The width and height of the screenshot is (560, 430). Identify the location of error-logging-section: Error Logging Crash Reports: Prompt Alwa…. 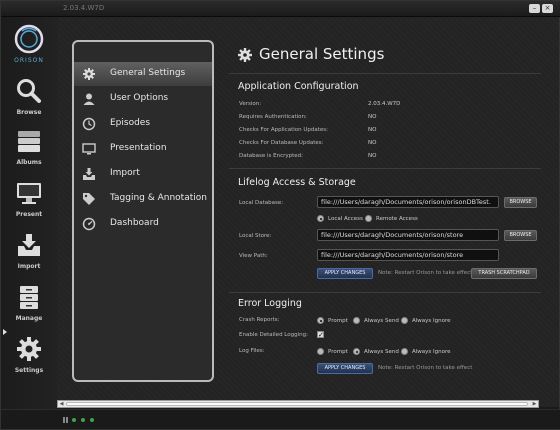
(385, 337).